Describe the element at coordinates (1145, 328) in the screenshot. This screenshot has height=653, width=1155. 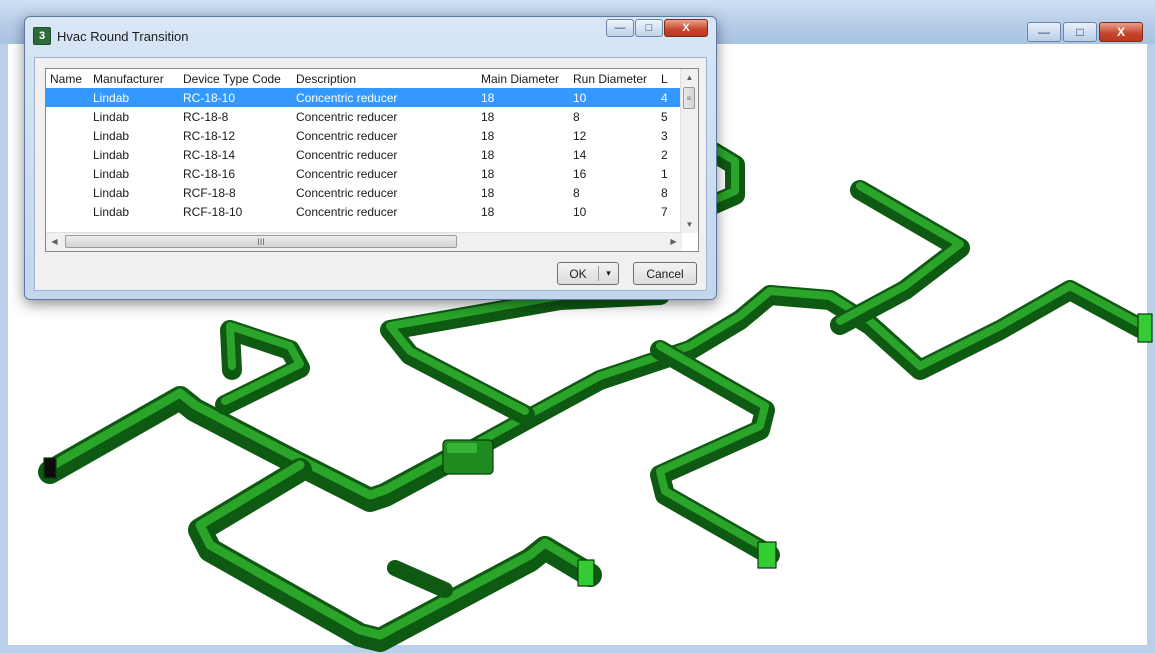
I see `duct-terminal-right` at that location.